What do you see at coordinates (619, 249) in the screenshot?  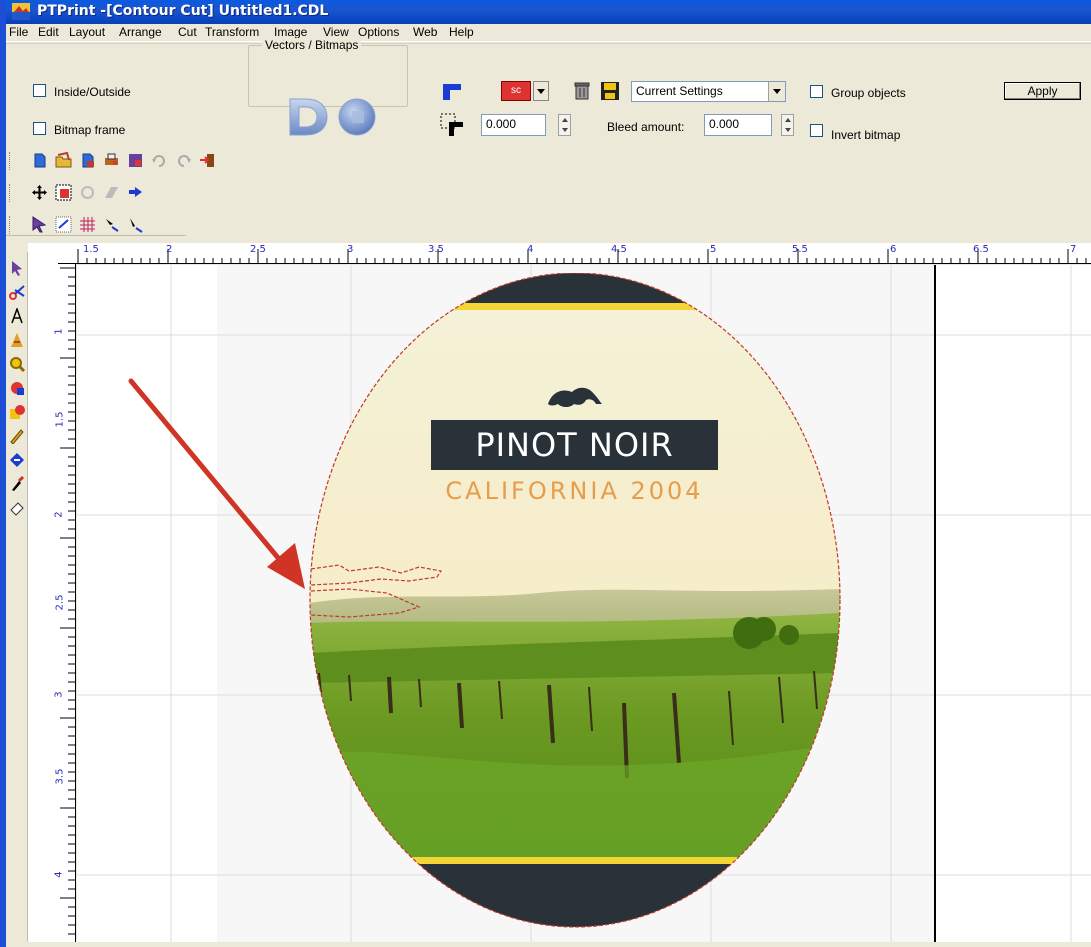 I see `h-ruler-label: 4.5` at bounding box center [619, 249].